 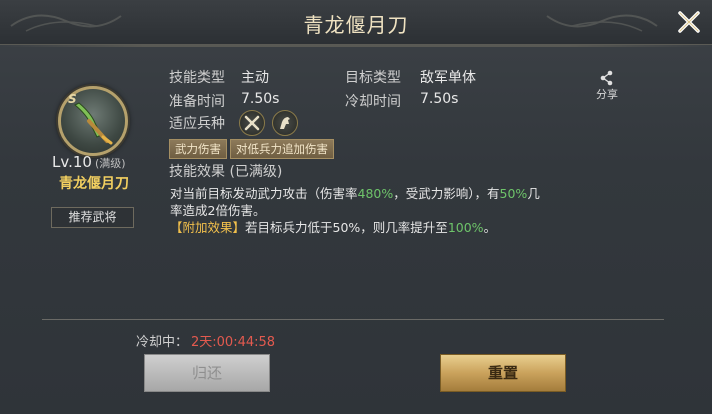 I want to click on return-button: 归还, so click(x=207, y=373).